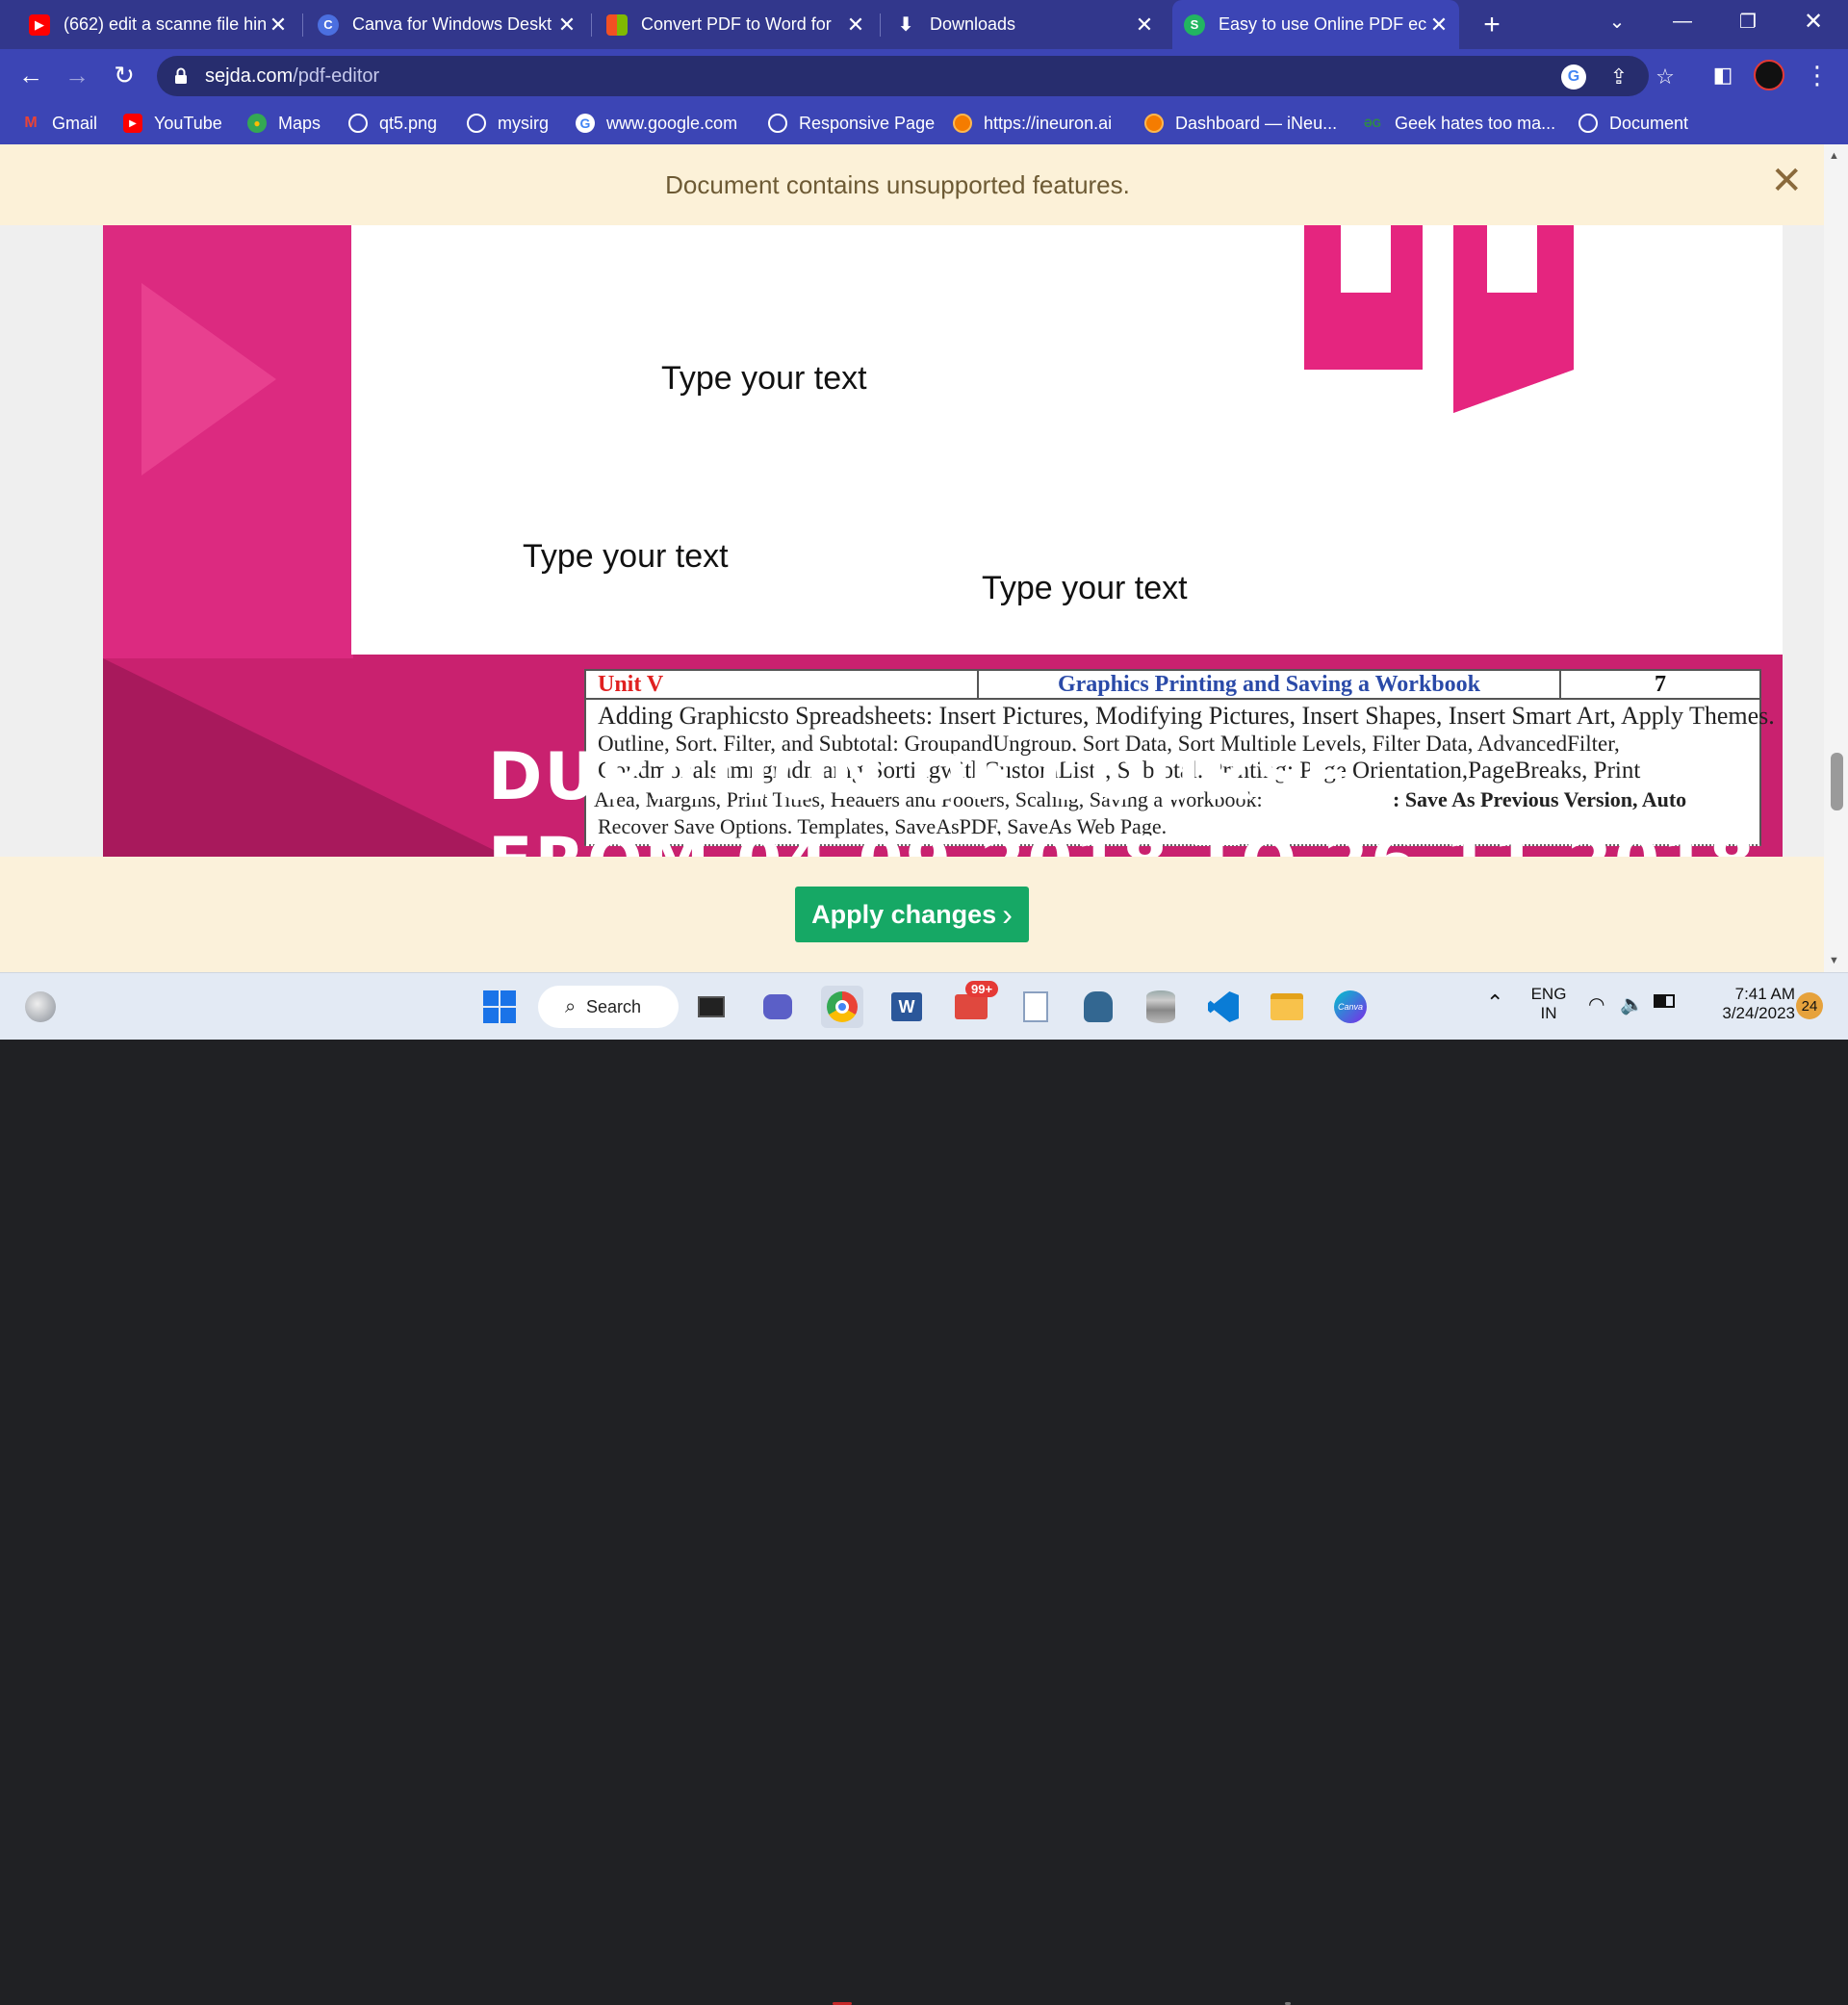 The image size is (1848, 2005). I want to click on lock-icon, so click(181, 75).